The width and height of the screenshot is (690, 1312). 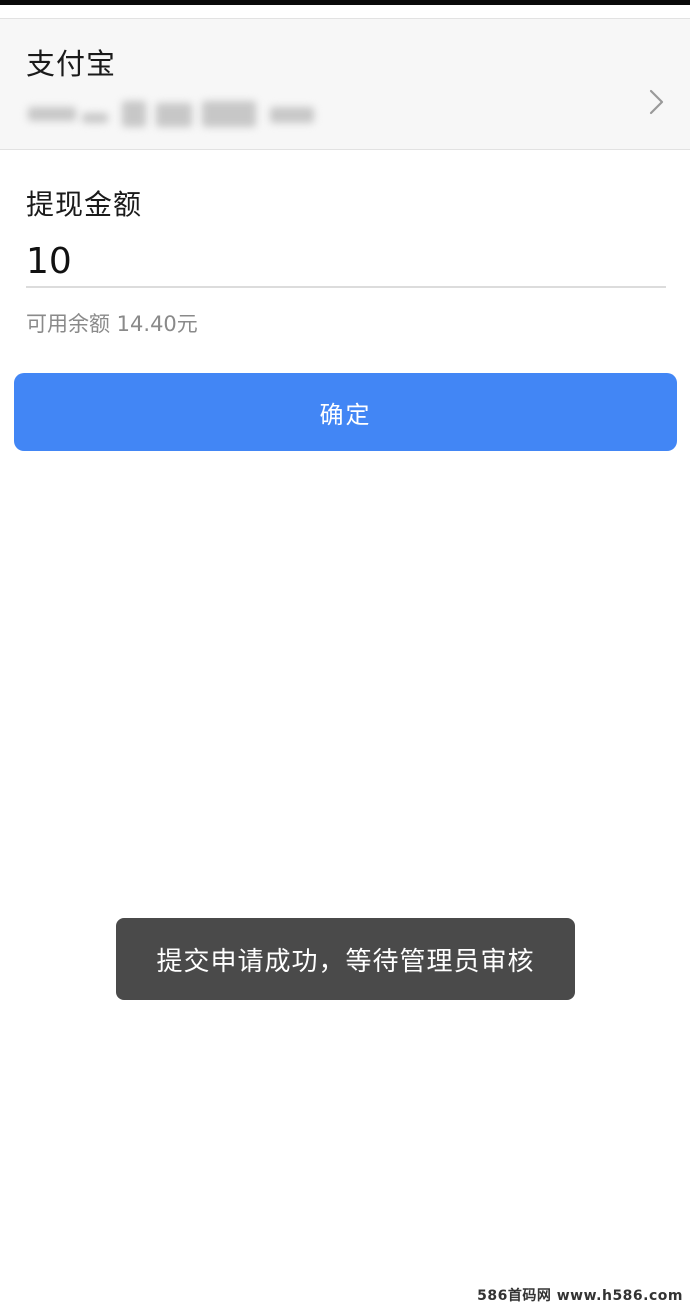 I want to click on status-bar-edge, so click(x=345, y=2).